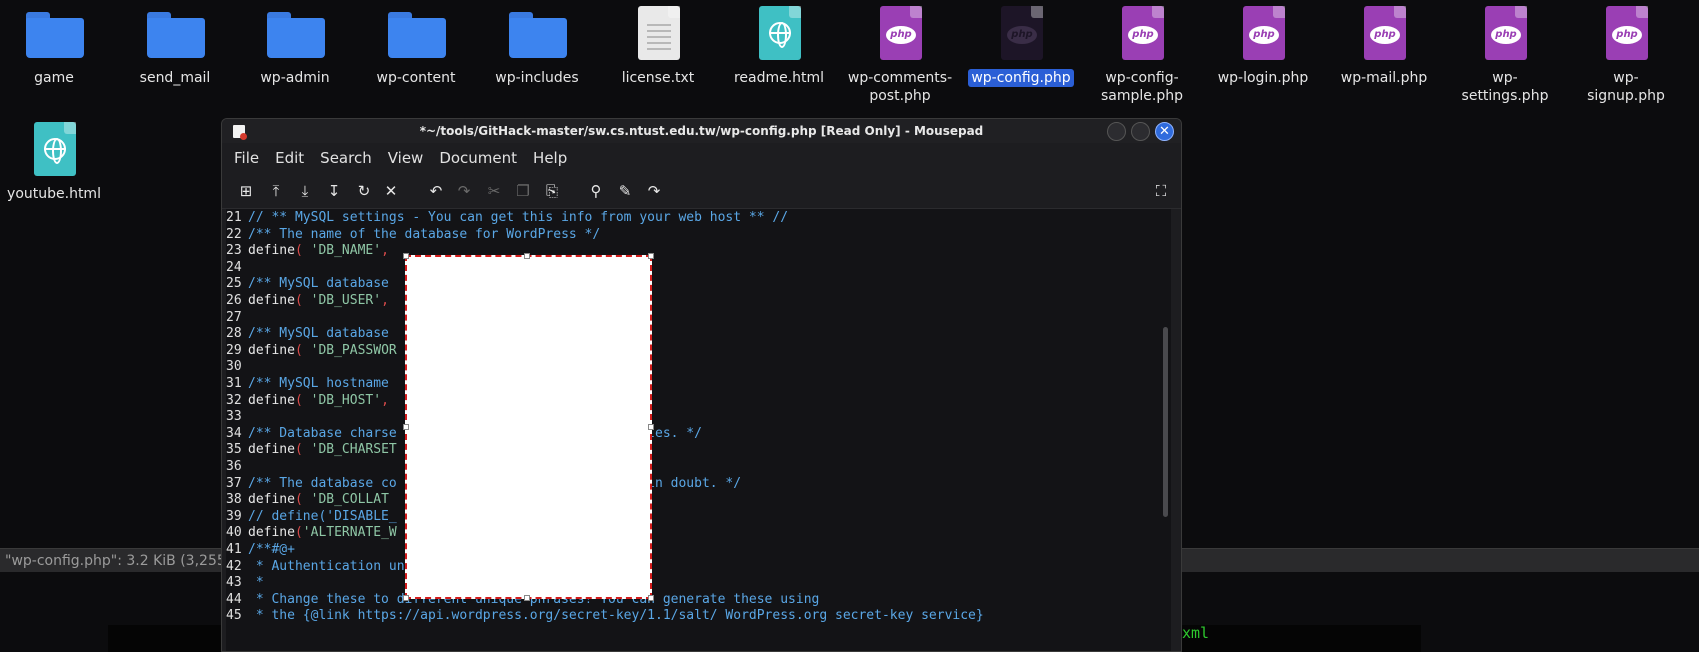  Describe the element at coordinates (654, 191) in the screenshot. I see `goto-line-icon: ↷` at that location.